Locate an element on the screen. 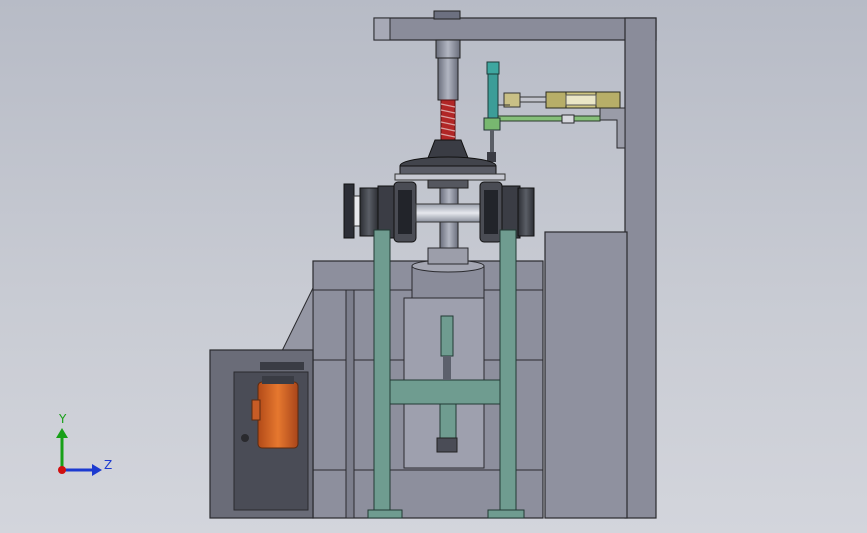  view-triad is located at coordinates (79, 452).